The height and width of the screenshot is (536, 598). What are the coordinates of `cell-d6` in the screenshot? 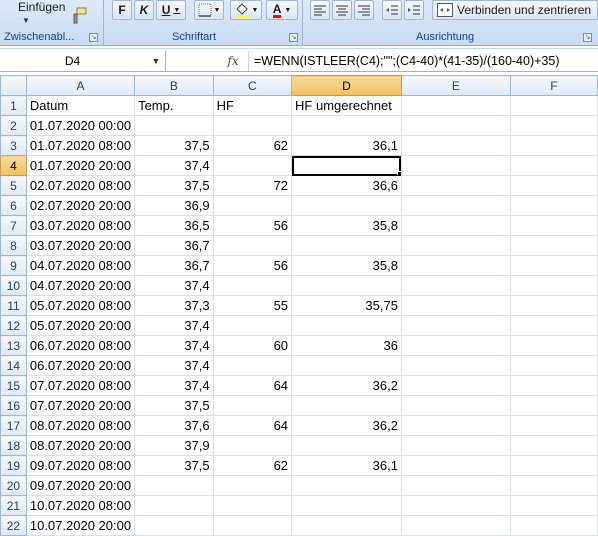 It's located at (346, 205).